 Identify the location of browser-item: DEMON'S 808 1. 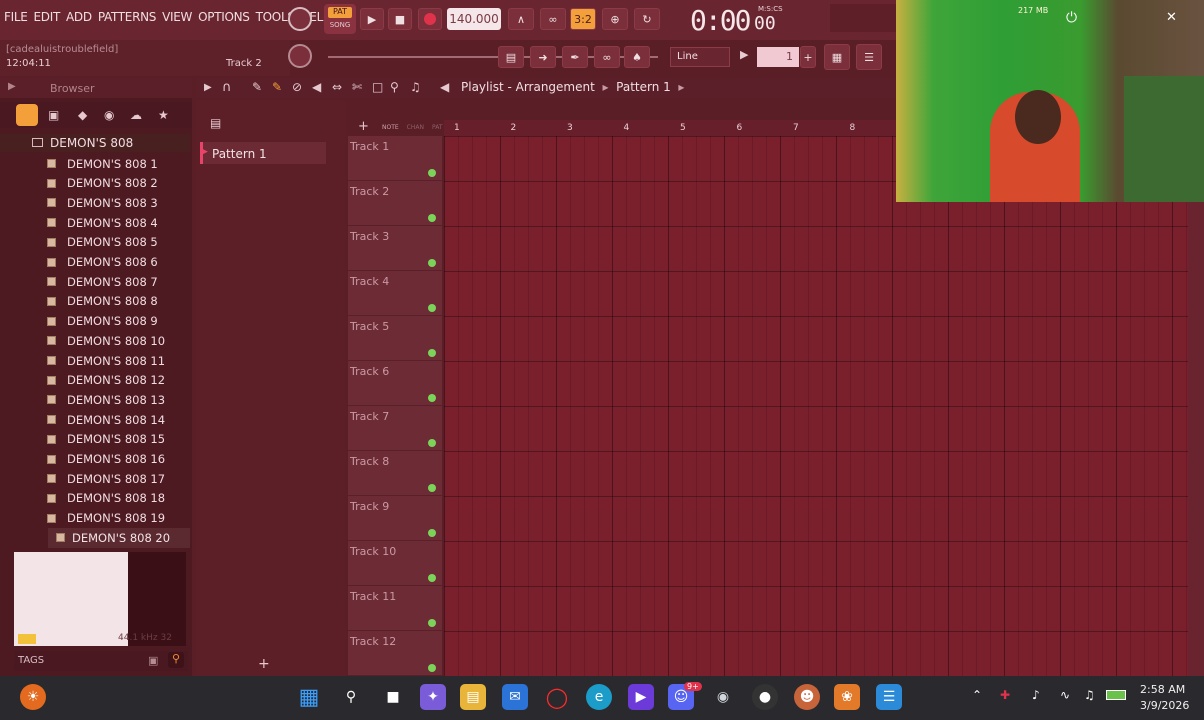
(117, 163).